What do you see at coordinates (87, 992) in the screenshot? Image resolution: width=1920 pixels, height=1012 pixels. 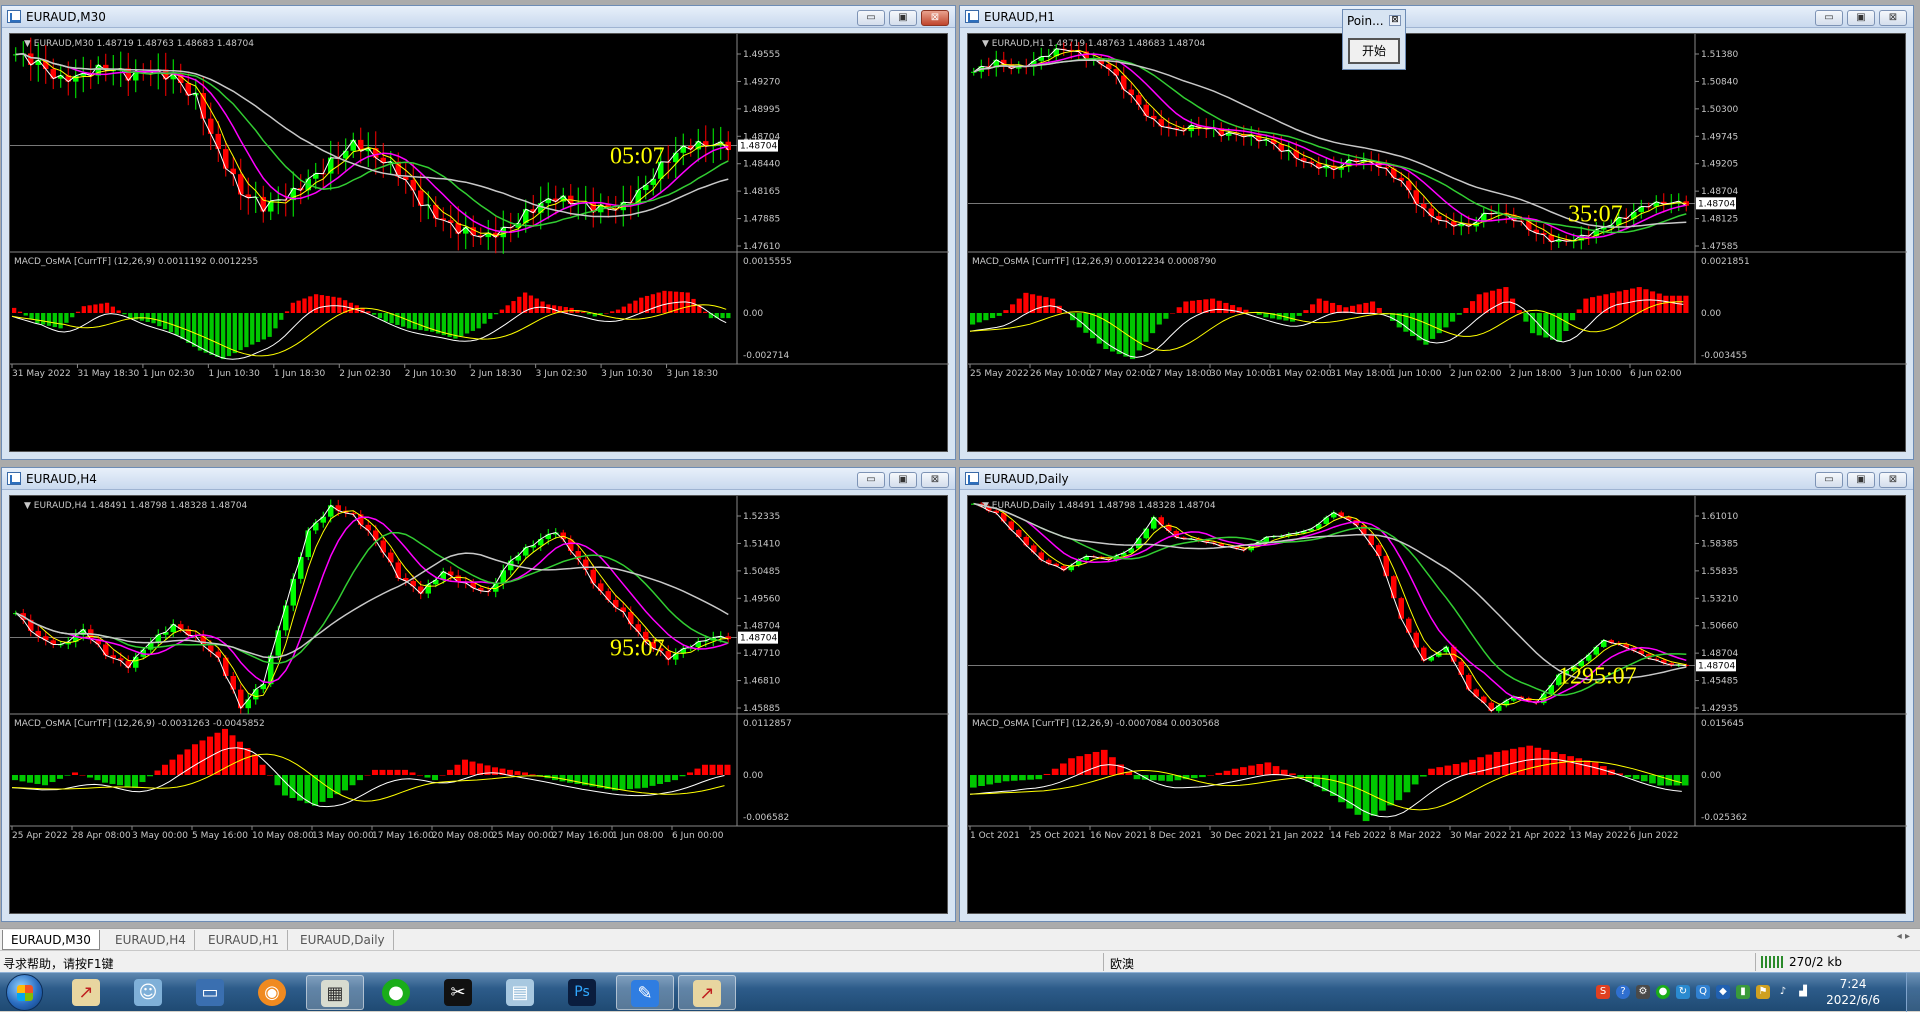 I see `taskbar-app-metatrader: ↗` at bounding box center [87, 992].